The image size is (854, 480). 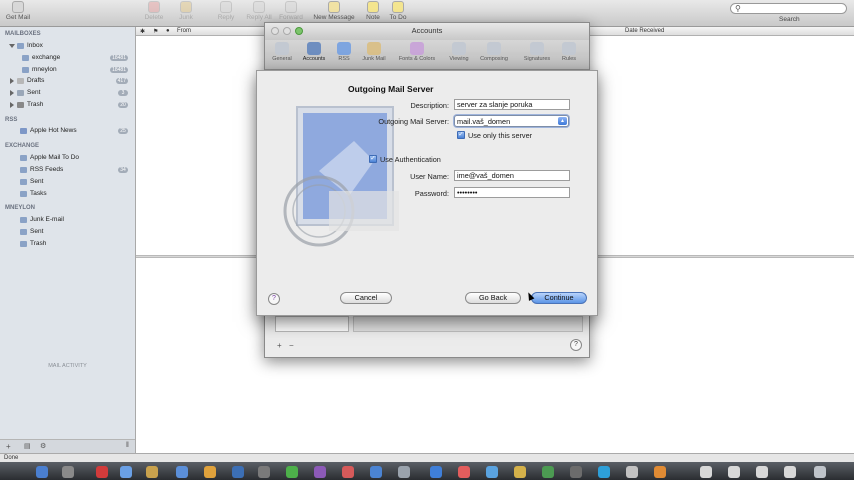 What do you see at coordinates (22, 146) in the screenshot?
I see `section-header-exchange: EXCHANGE` at bounding box center [22, 146].